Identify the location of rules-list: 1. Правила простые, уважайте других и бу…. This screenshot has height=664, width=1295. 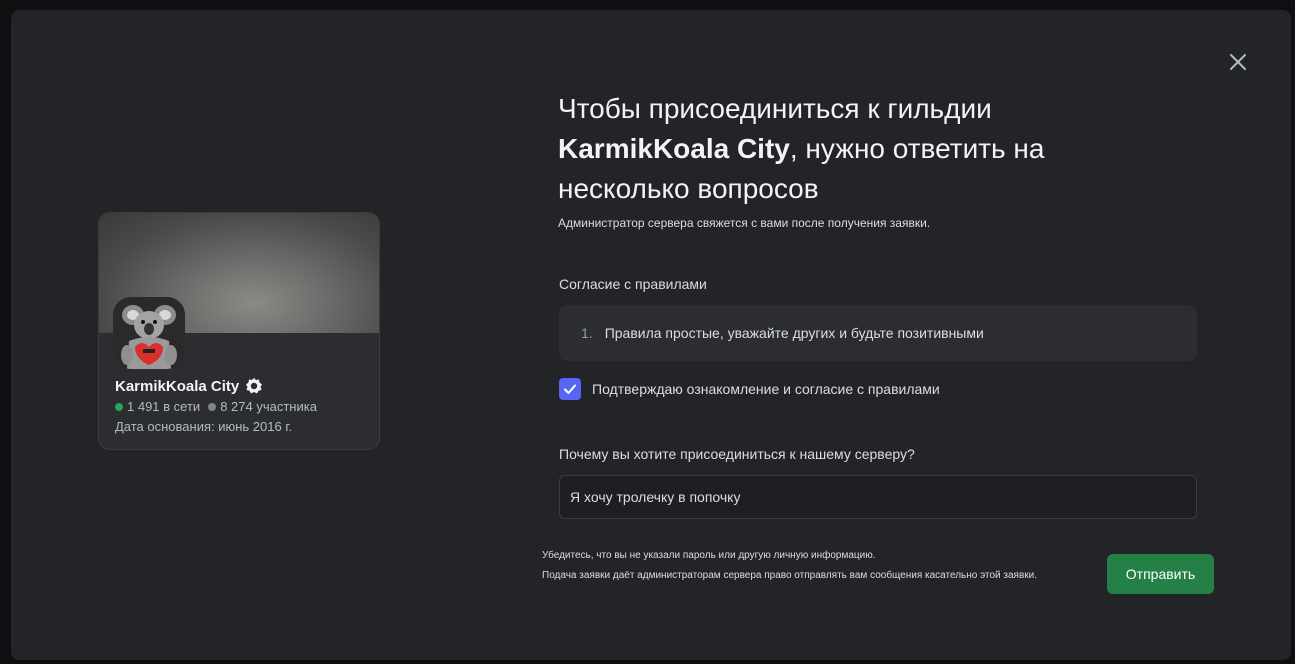
(878, 333).